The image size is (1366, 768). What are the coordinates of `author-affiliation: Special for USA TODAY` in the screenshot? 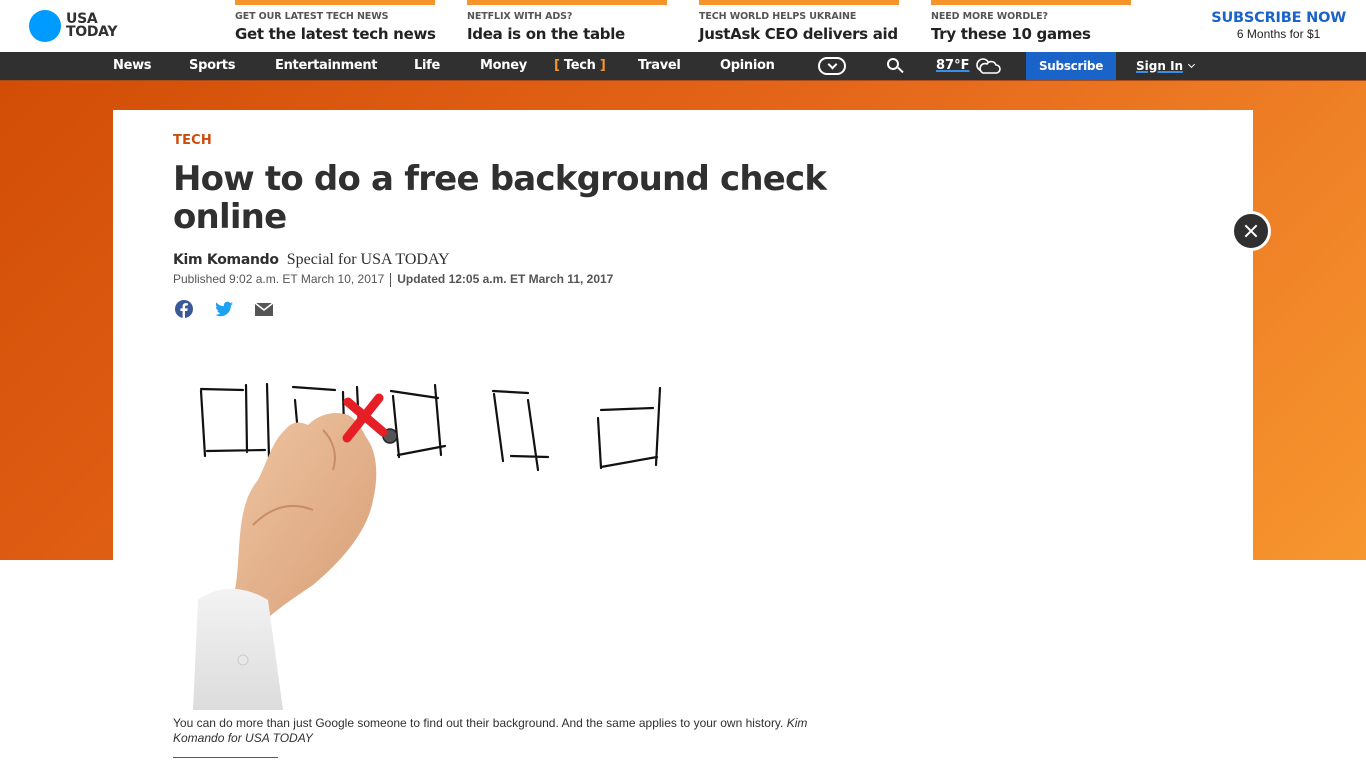 It's located at (368, 259).